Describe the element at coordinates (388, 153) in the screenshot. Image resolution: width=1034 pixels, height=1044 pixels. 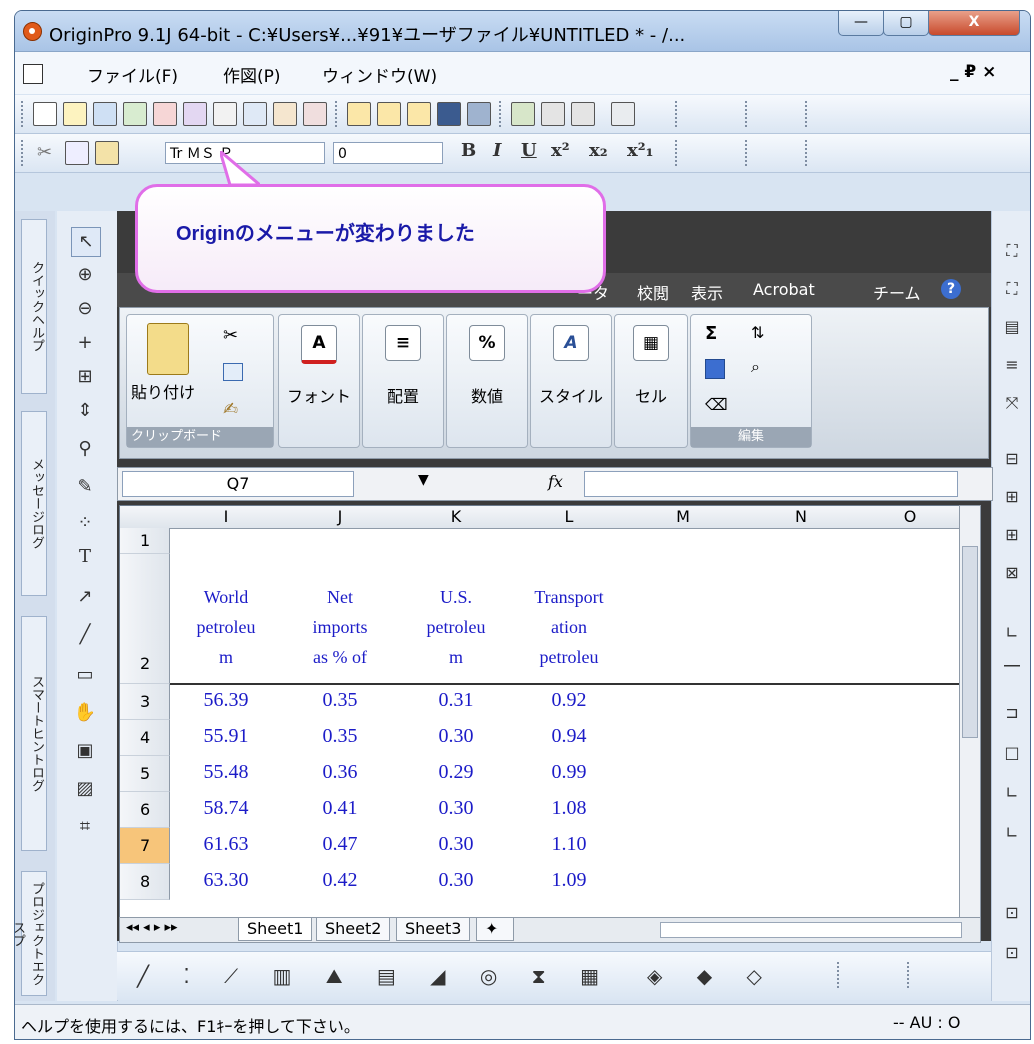
I see `font-size-select: 0` at that location.